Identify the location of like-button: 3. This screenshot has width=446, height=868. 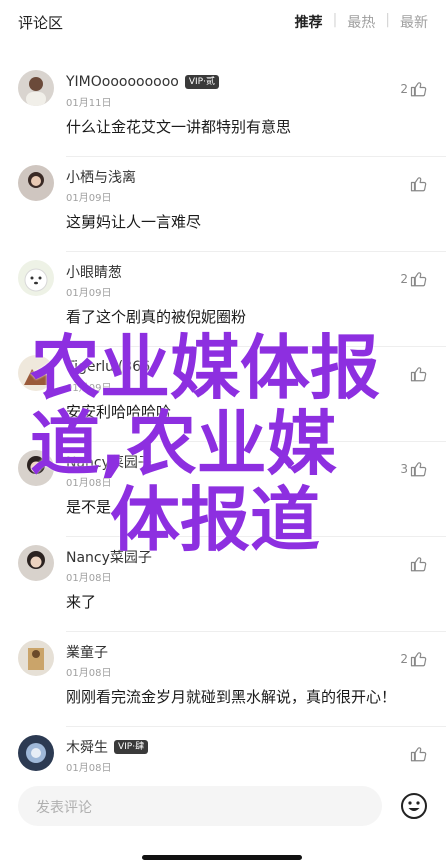
(414, 469).